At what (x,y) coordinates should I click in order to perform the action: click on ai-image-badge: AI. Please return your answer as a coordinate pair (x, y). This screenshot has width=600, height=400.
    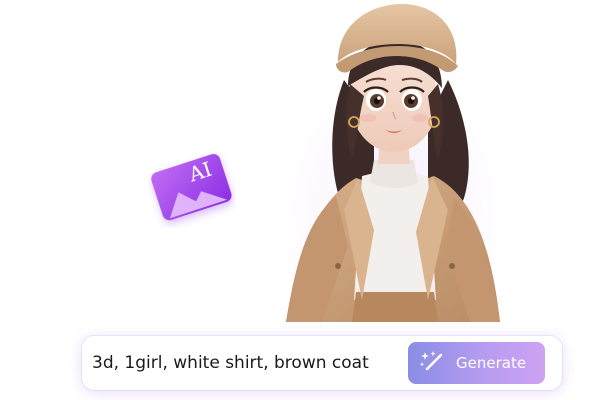
    Looking at the image, I should click on (192, 189).